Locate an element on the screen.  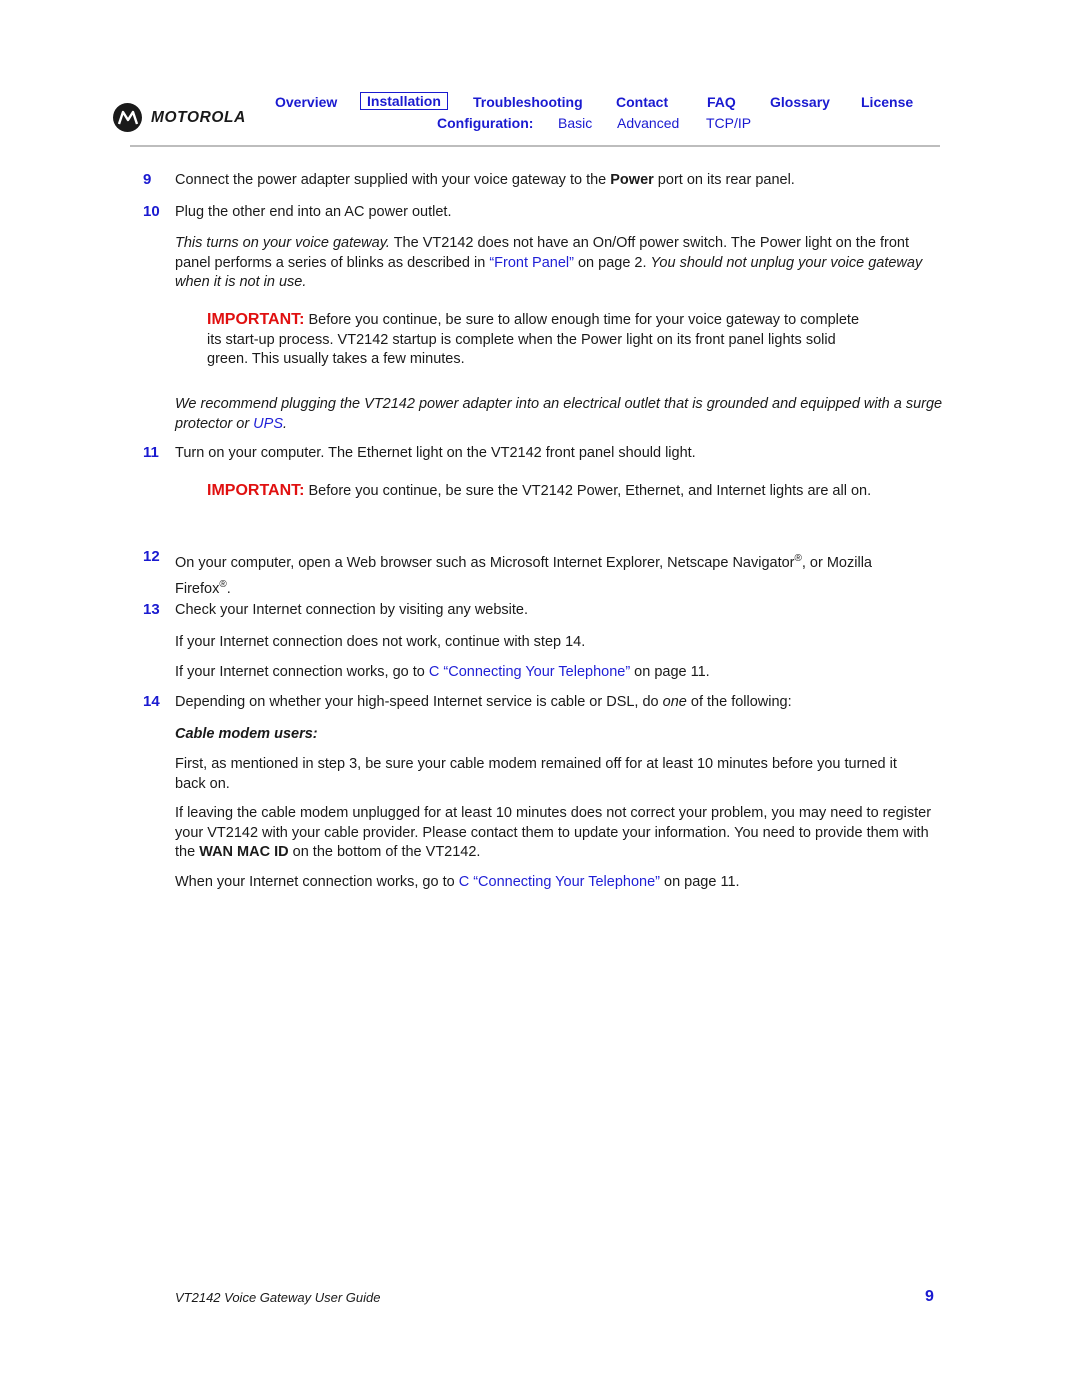
front-panel-link: “Front Panel” is located at coordinates (531, 263).